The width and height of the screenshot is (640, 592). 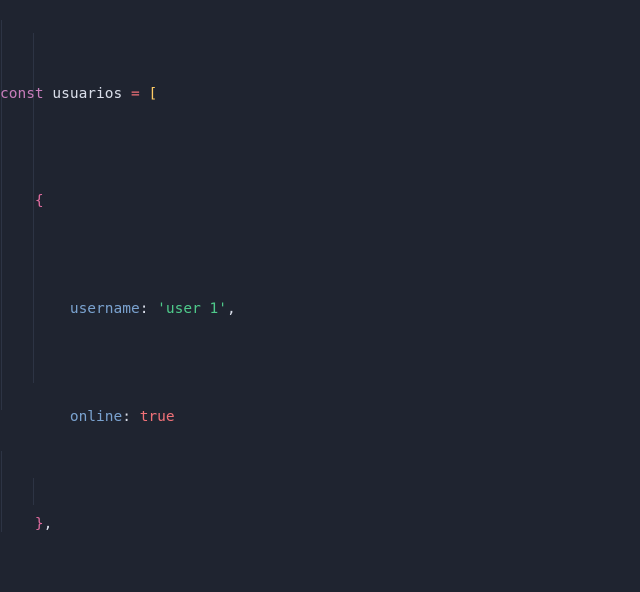 I want to click on token-property-username: username, so click(x=104, y=308).